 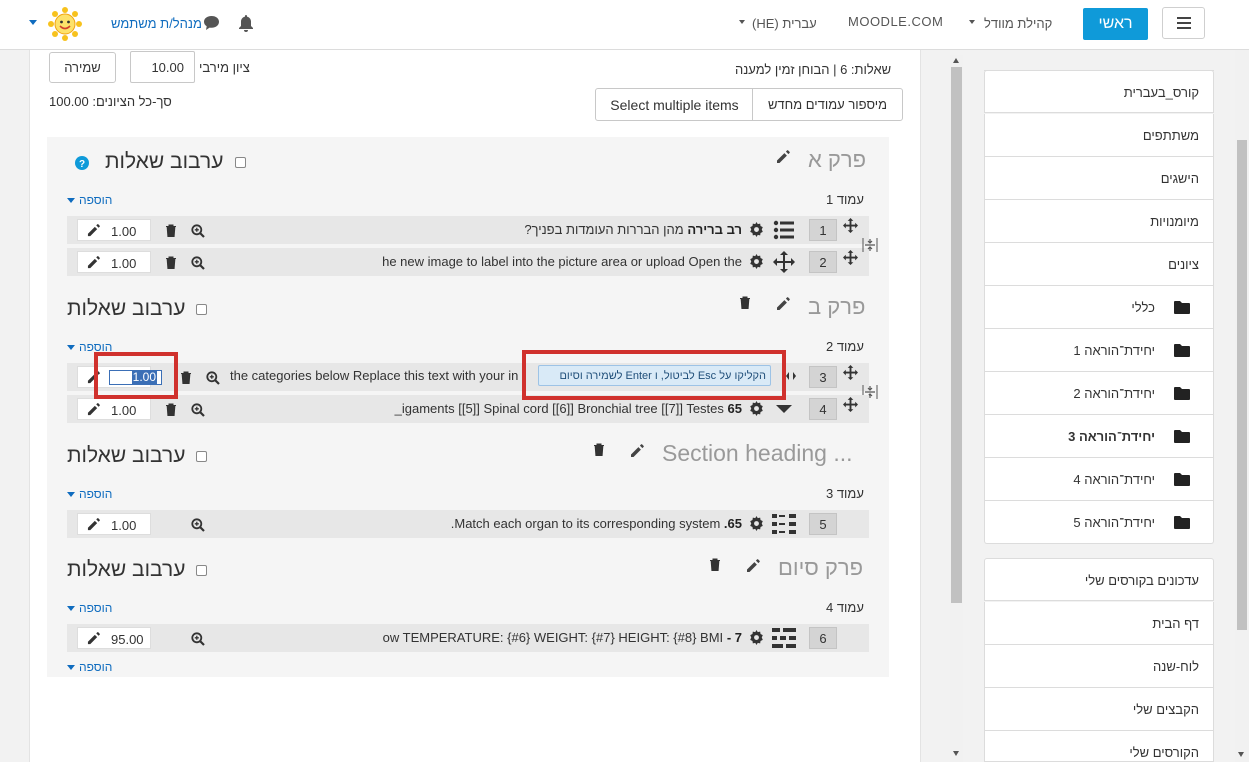 I want to click on page-label: עמוד 2, so click(x=845, y=346).